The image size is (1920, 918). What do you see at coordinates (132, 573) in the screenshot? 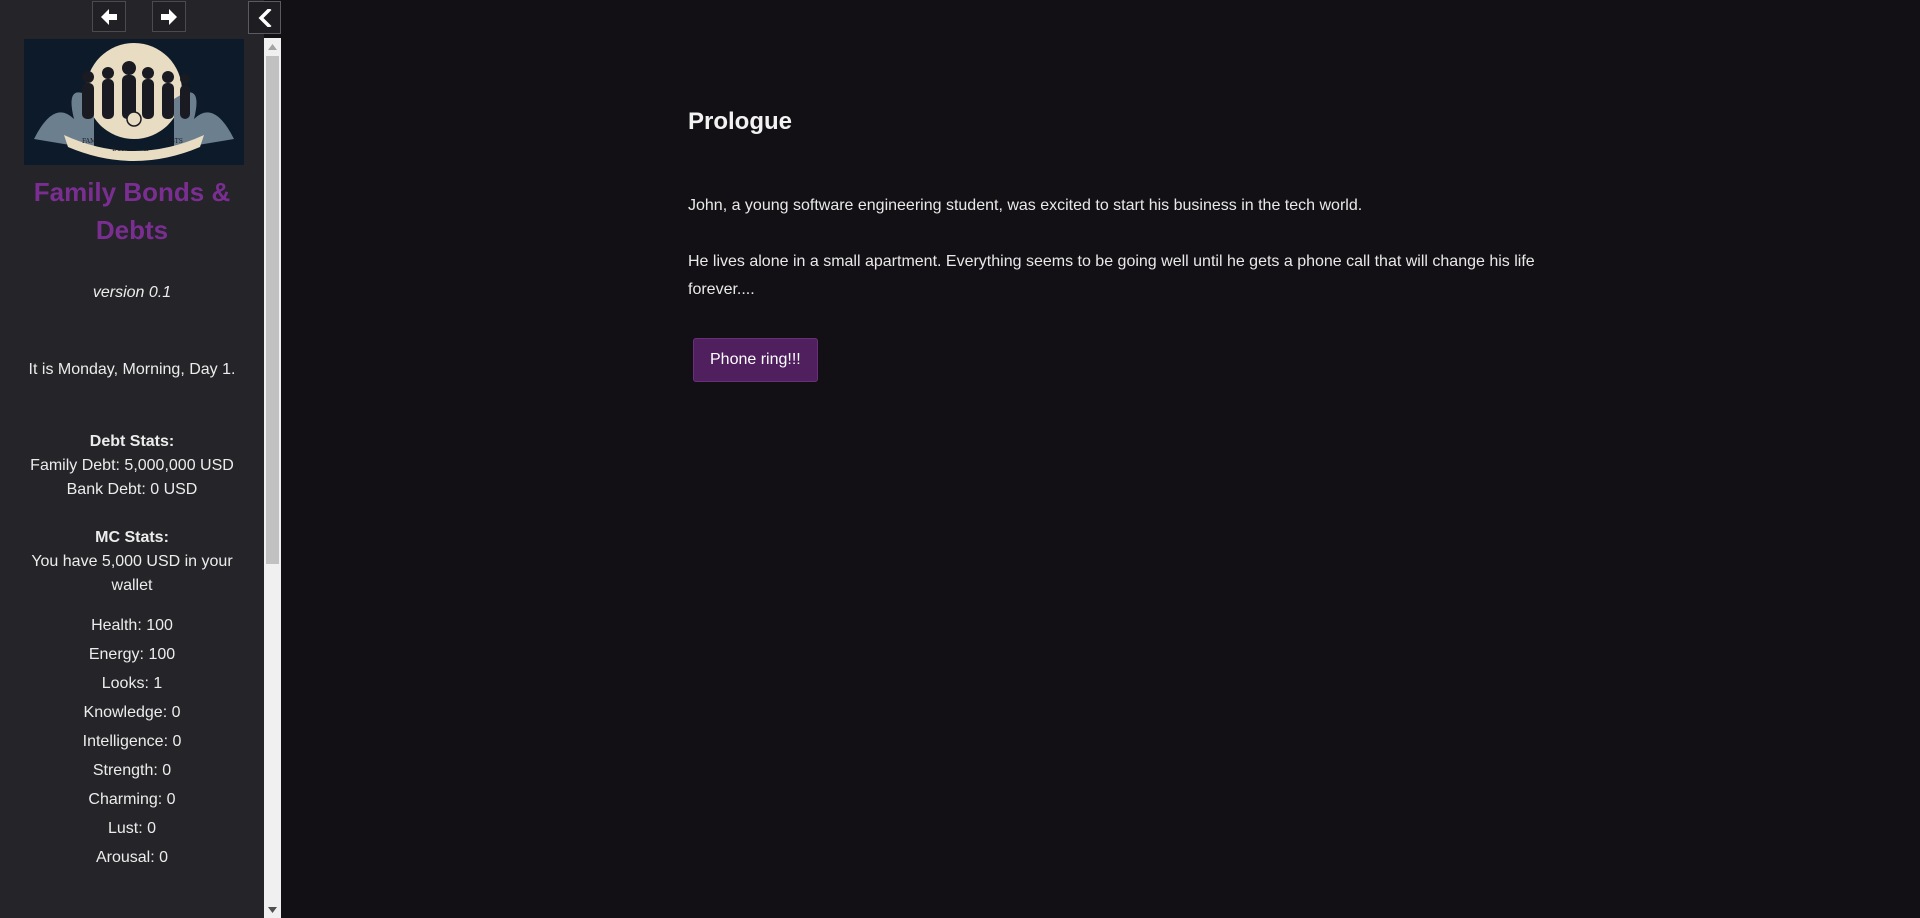
I see `wallet-stat: You have 5,000 USD in your wallet` at bounding box center [132, 573].